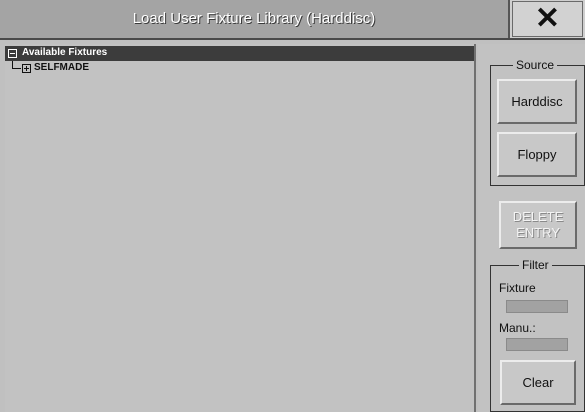 This screenshot has height=412, width=585. I want to click on manufacturer-filter-label: Manu.:, so click(517, 328).